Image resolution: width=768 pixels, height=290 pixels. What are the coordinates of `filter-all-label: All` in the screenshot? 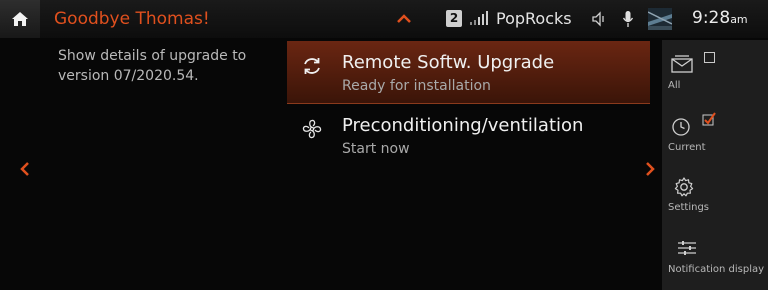 It's located at (674, 85).